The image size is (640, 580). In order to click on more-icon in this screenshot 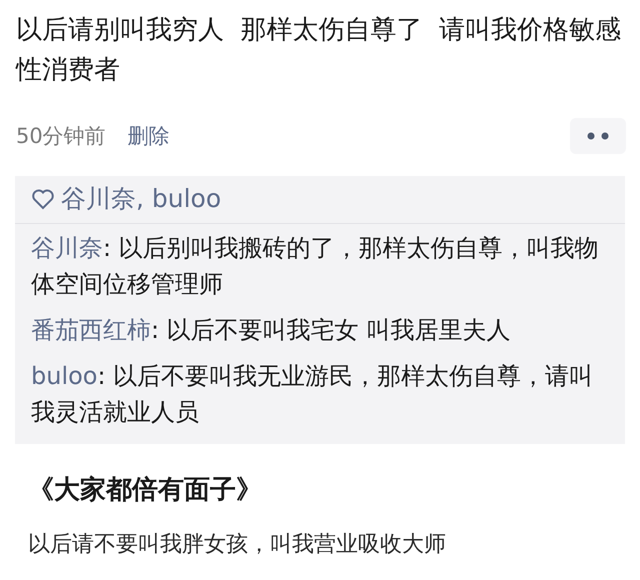, I will do `click(598, 136)`.